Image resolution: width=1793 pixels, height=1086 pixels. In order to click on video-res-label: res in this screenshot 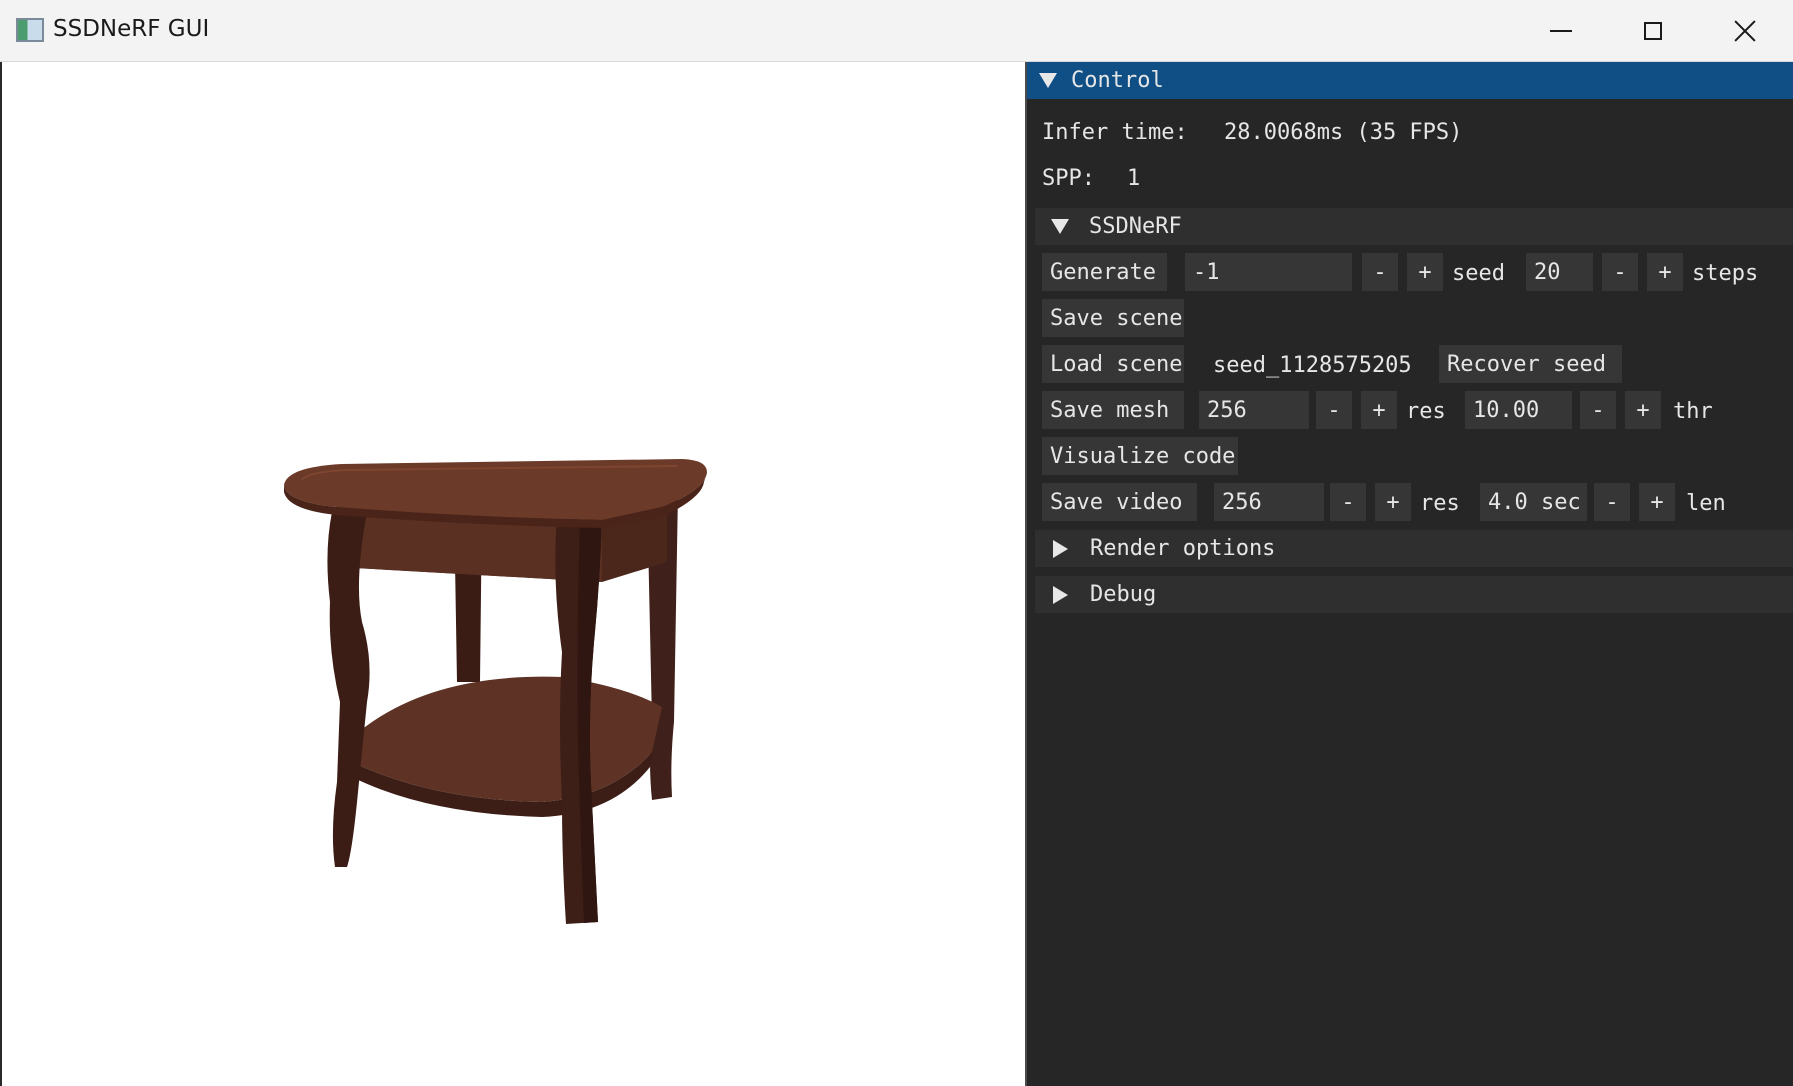, I will do `click(1440, 503)`.